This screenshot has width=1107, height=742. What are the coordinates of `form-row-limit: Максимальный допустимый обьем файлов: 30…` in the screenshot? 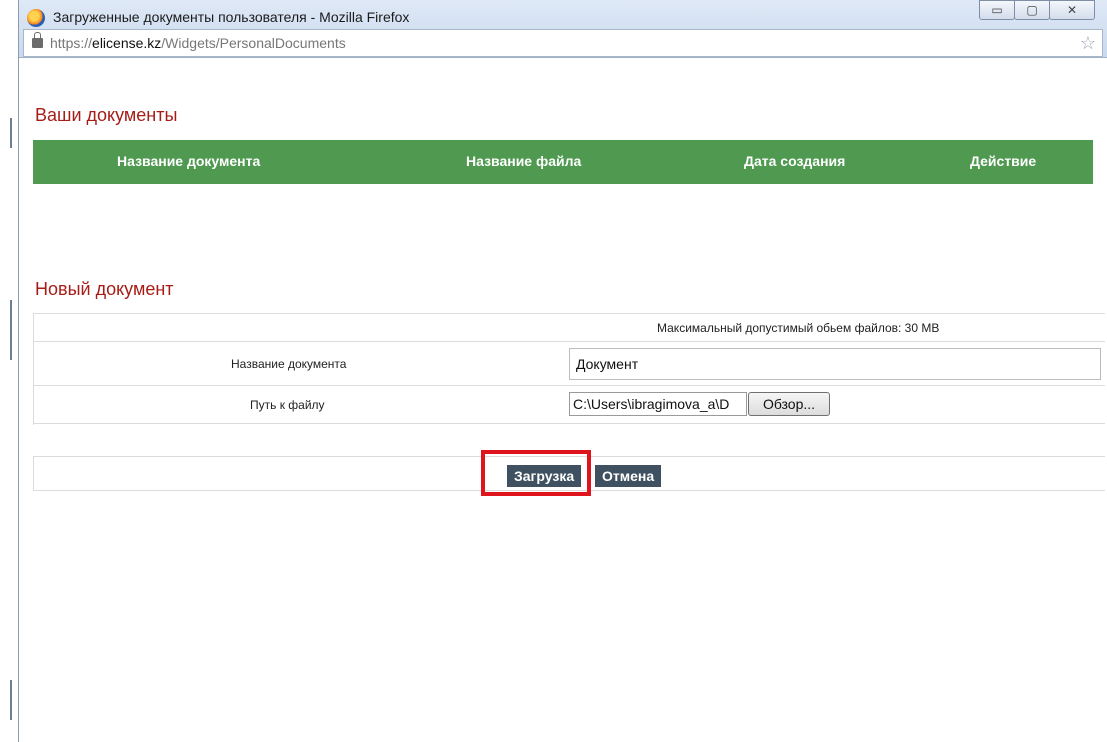 It's located at (569, 328).